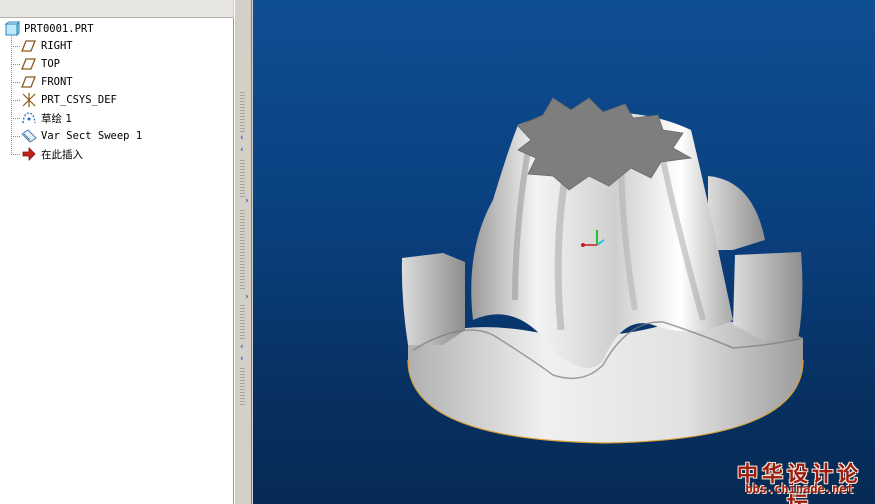 The height and width of the screenshot is (504, 875). Describe the element at coordinates (29, 136) in the screenshot. I see `sweep-feature-icon` at that location.